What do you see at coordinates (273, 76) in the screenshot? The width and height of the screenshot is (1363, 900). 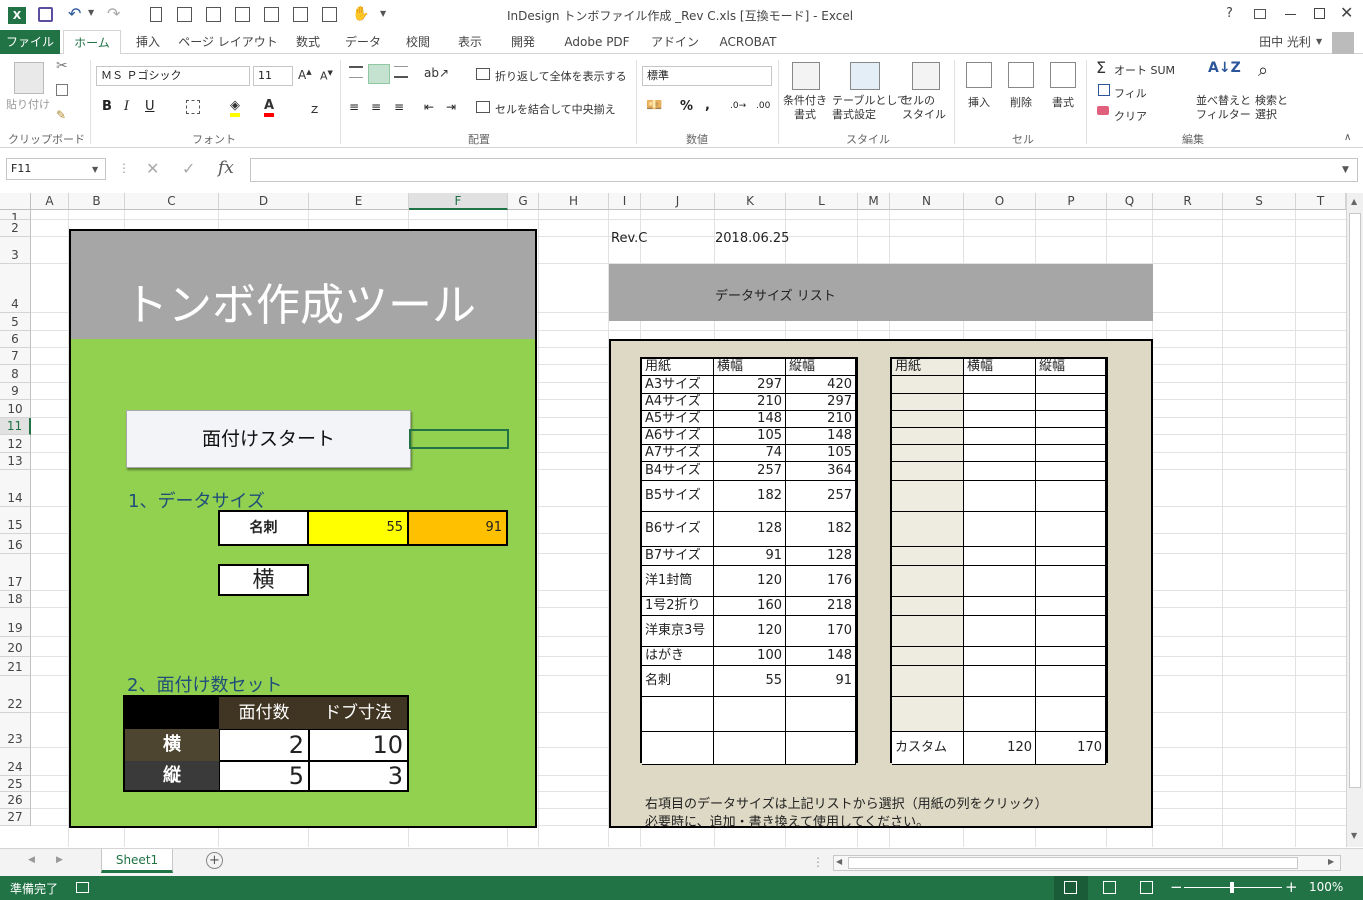 I see `font-size-box: 11` at bounding box center [273, 76].